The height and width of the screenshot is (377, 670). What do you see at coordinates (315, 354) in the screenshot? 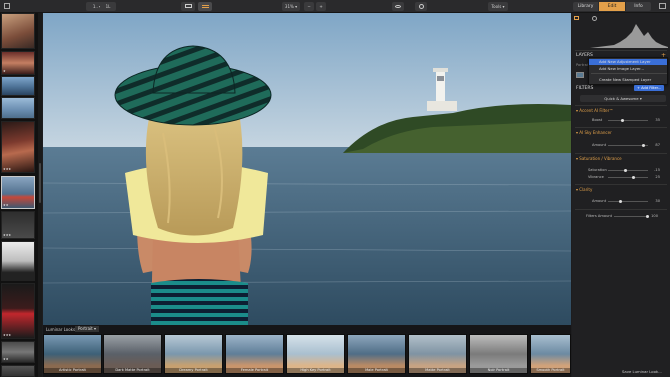
I see `look-thumb: High Key Portrait` at bounding box center [315, 354].